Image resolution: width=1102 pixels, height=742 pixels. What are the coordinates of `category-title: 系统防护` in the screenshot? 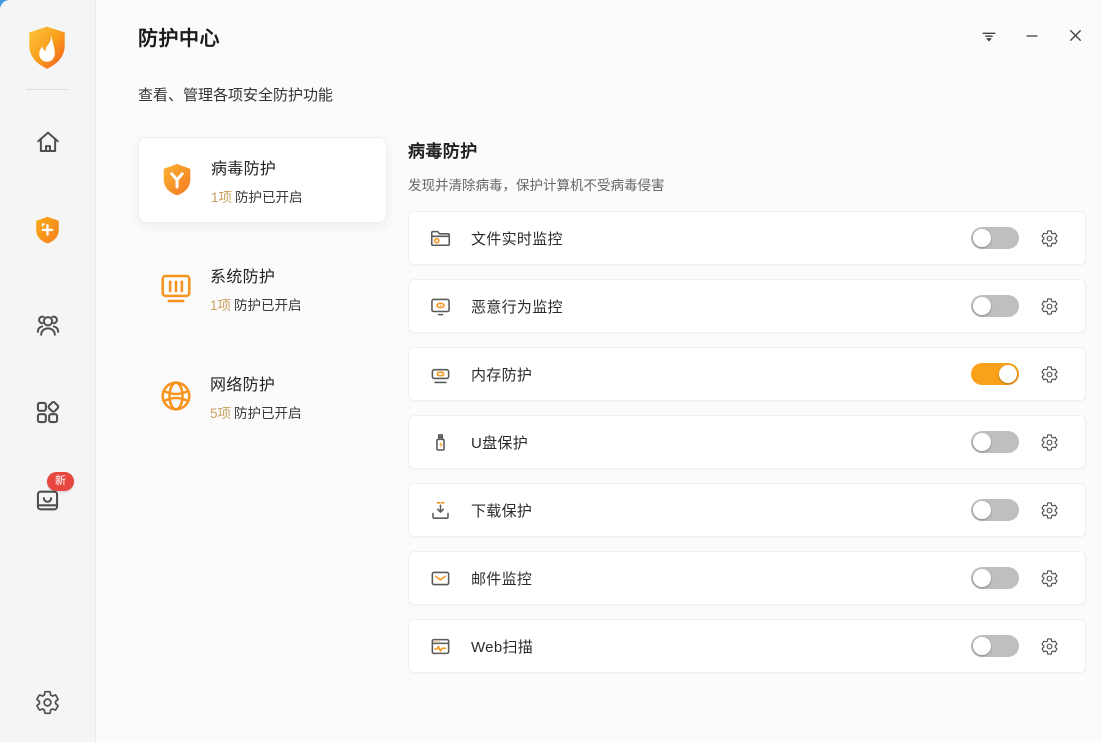 It's located at (243, 277).